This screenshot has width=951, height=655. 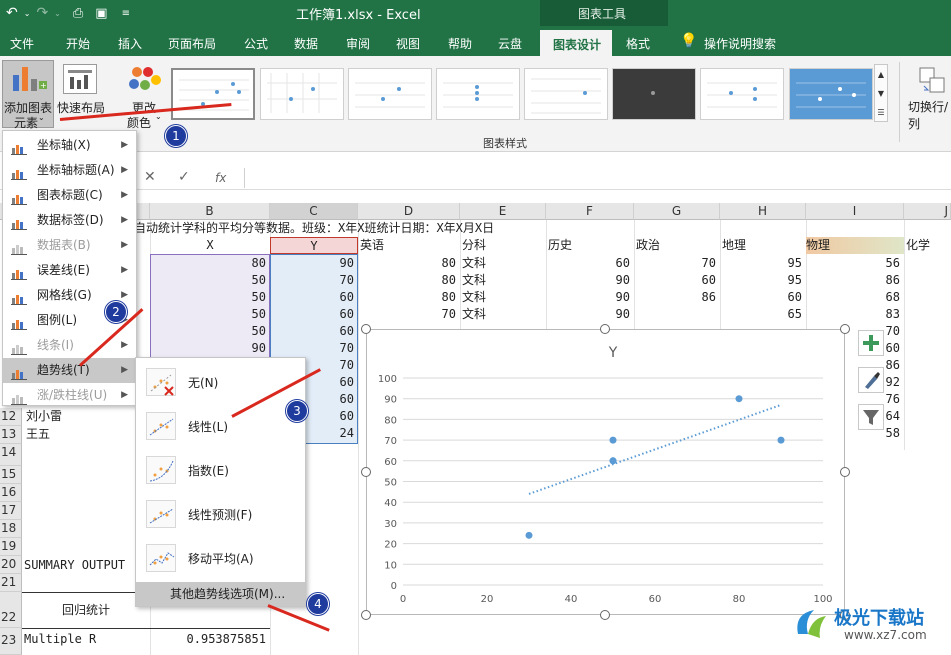 What do you see at coordinates (256, 43) in the screenshot?
I see `tab-formulas: 公式` at bounding box center [256, 43].